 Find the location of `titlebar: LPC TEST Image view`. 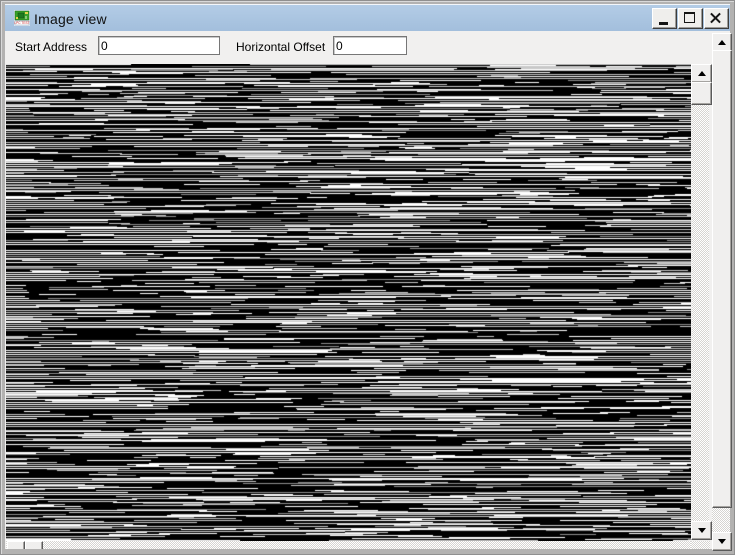

titlebar: LPC TEST Image view is located at coordinates (367, 18).